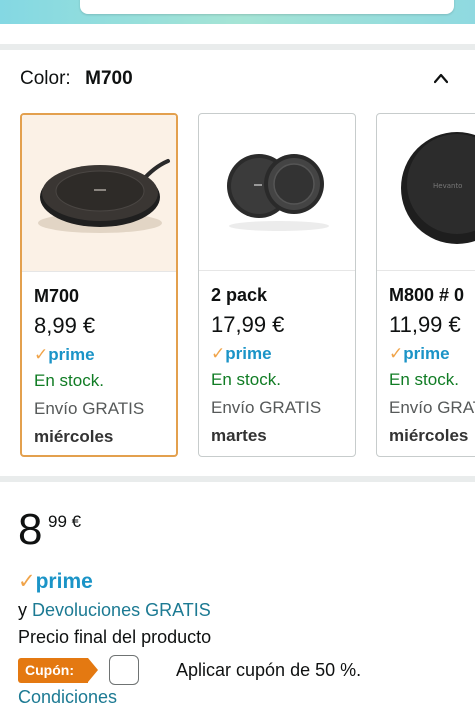  What do you see at coordinates (30, 529) in the screenshot?
I see `price-integer: 8` at bounding box center [30, 529].